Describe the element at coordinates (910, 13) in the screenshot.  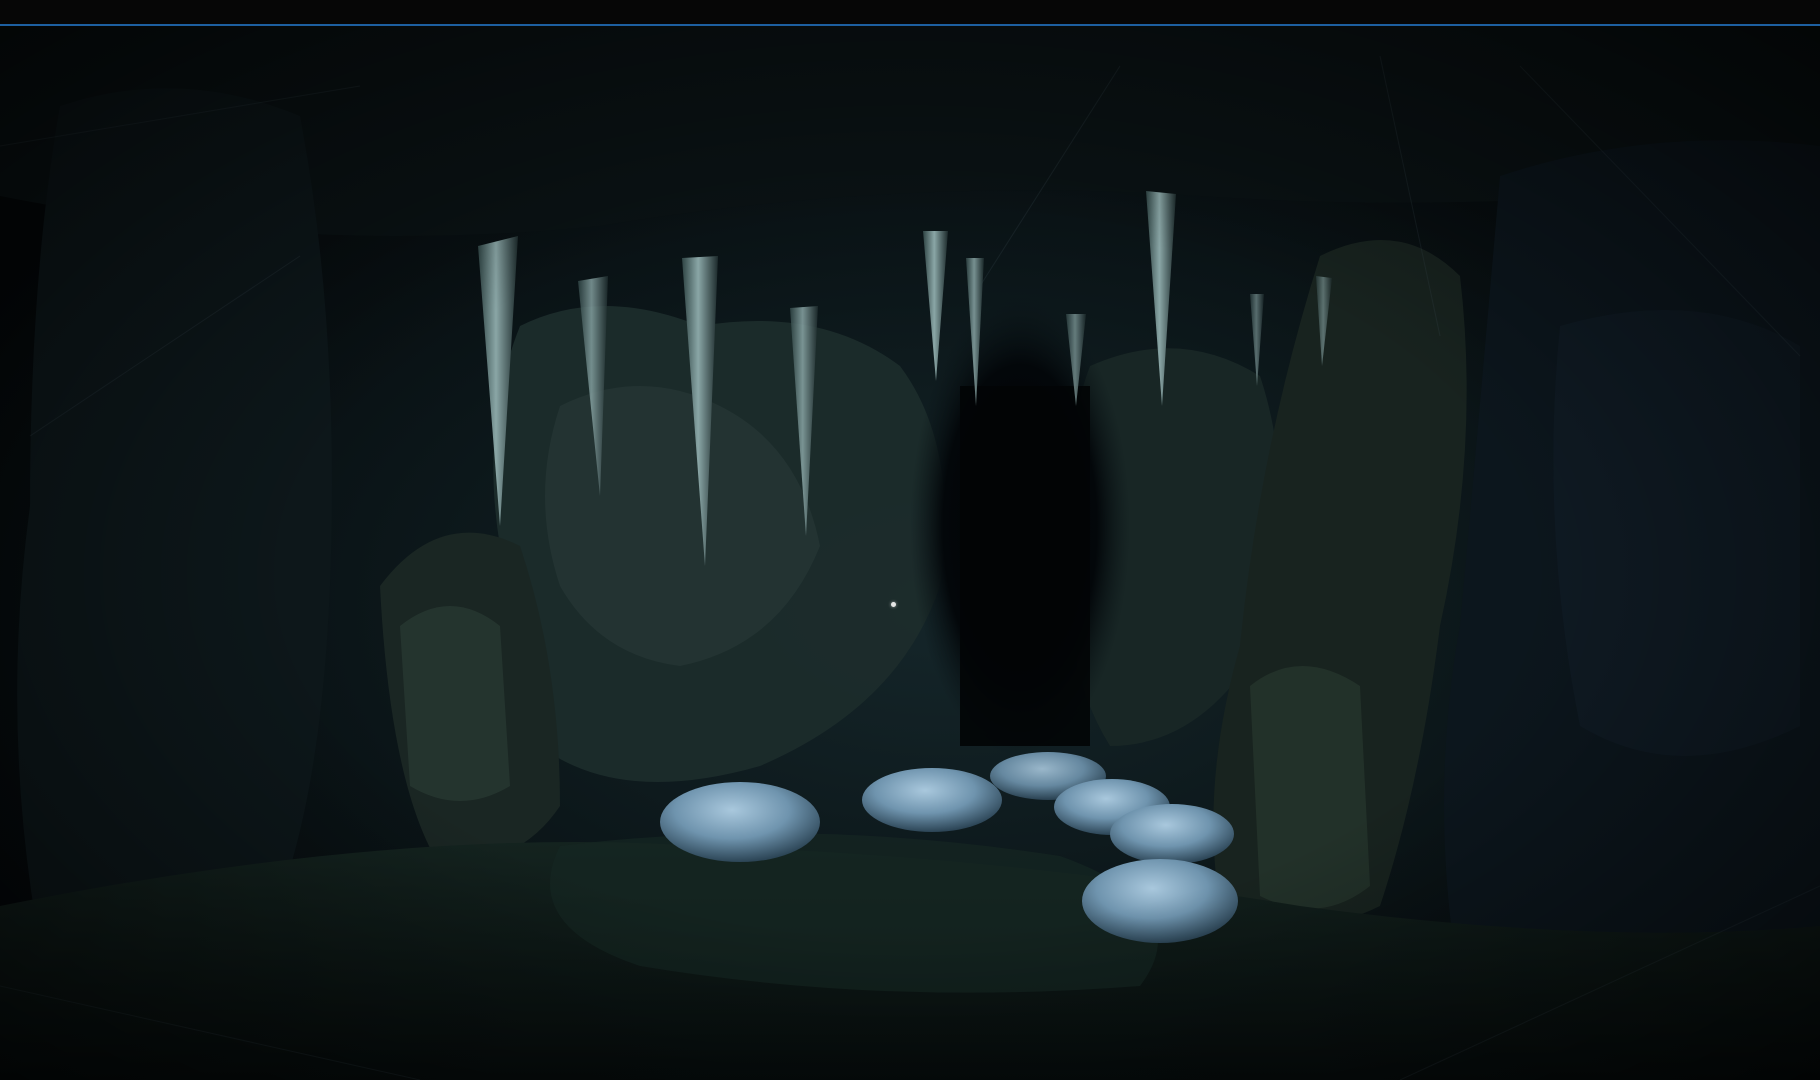
I see `window-title-bar` at that location.